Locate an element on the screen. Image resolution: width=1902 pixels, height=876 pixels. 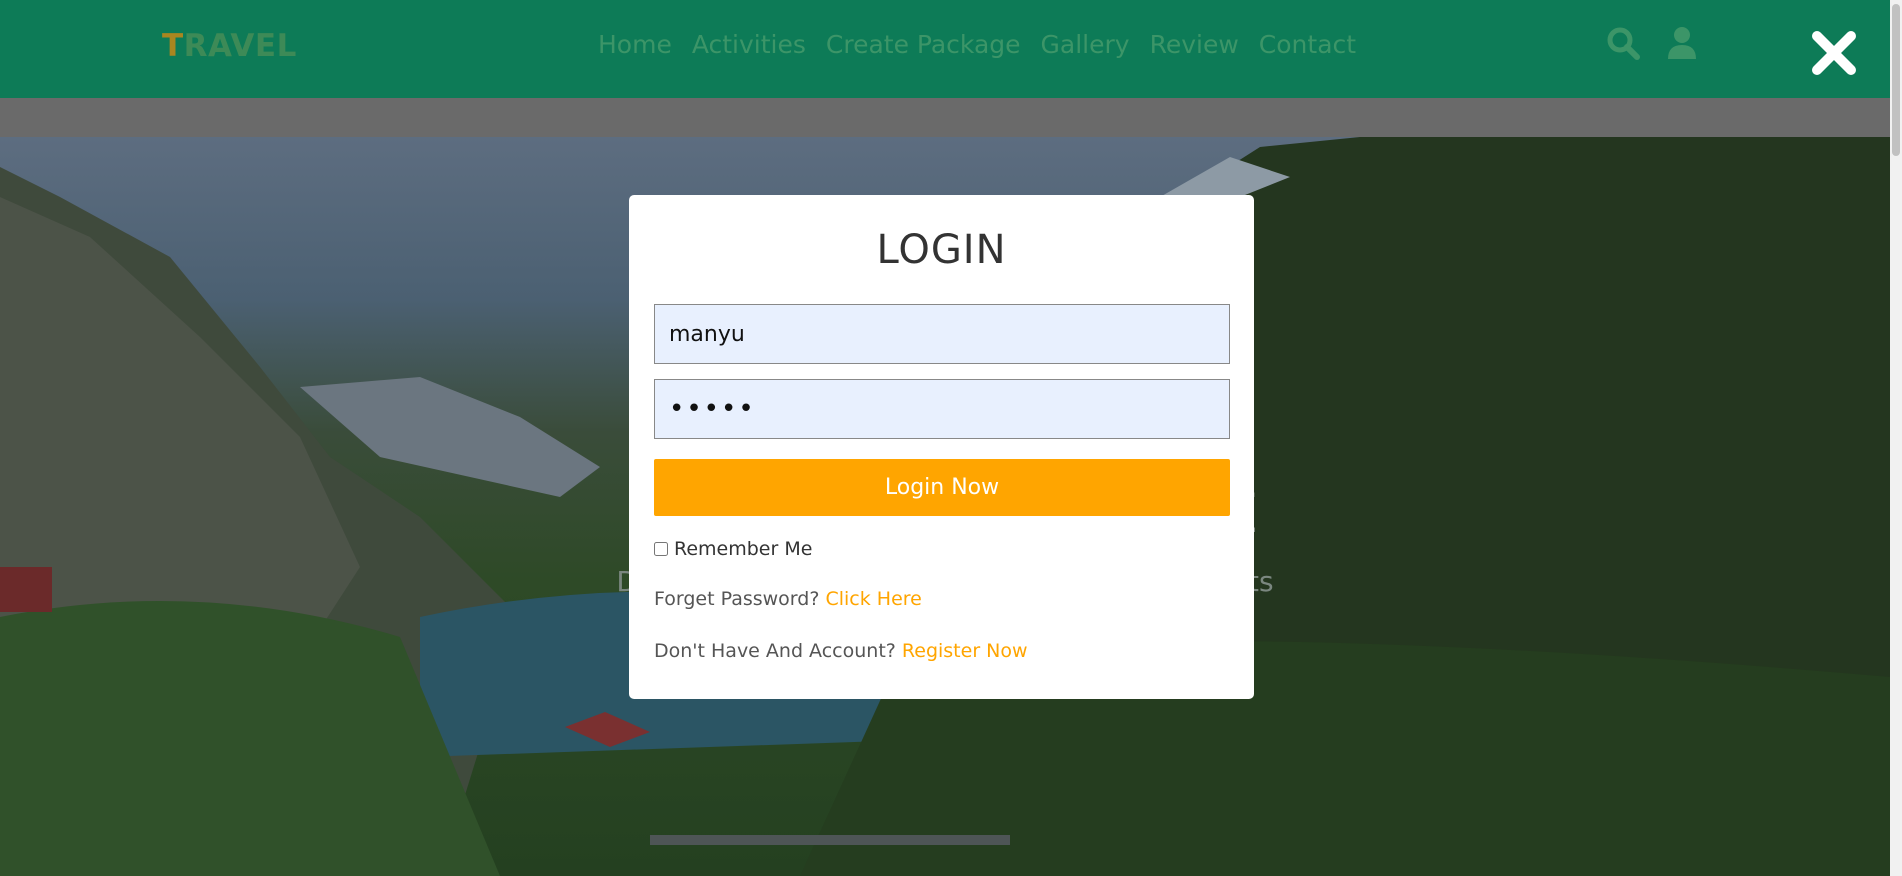
nav-gallery: Gallery is located at coordinates (1085, 44).